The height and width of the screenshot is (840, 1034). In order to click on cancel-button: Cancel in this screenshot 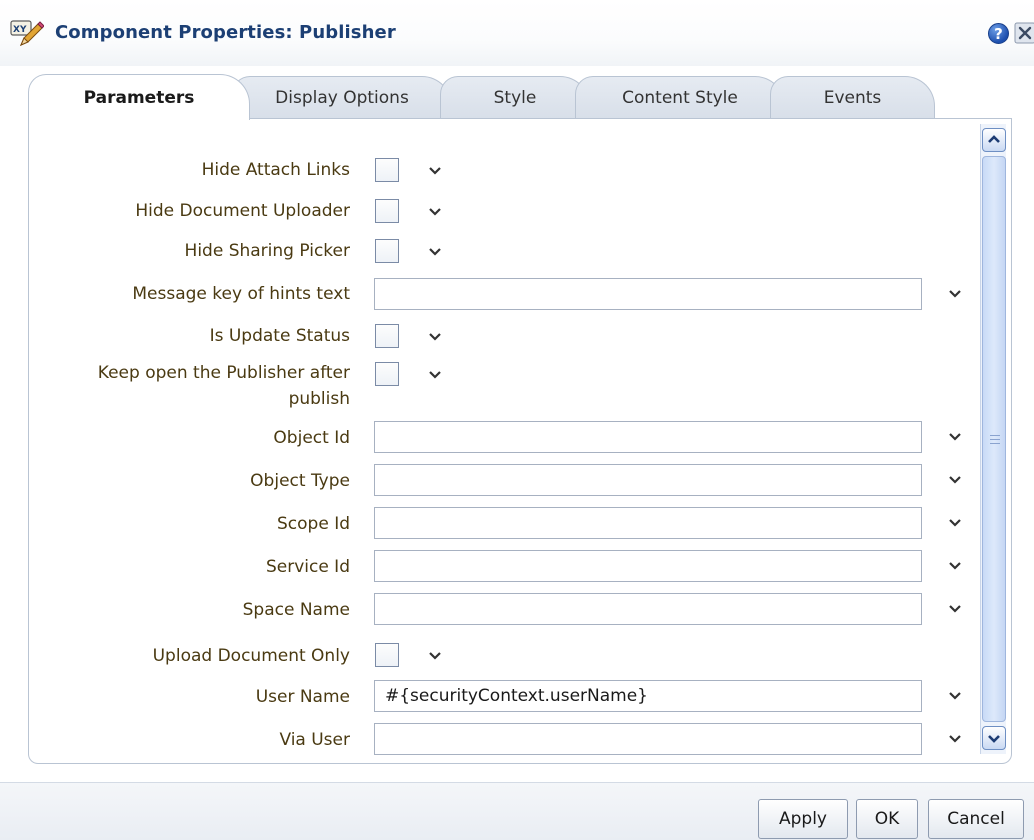, I will do `click(976, 819)`.